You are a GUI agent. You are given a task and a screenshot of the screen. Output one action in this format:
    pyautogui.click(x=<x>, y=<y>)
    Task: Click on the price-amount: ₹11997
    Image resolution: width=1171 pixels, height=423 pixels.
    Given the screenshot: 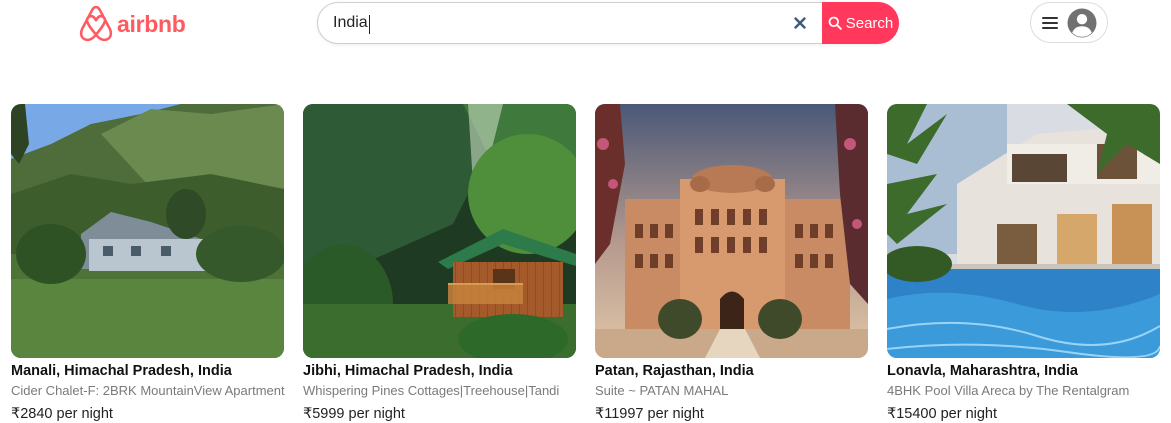 What is the action you would take?
    pyautogui.click(x=619, y=414)
    